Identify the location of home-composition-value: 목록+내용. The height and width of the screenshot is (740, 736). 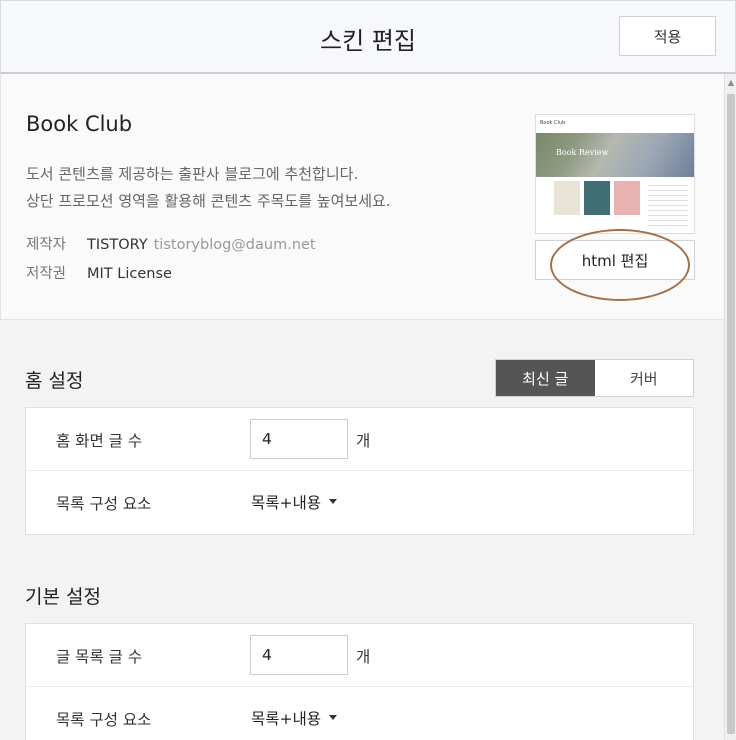
(286, 503).